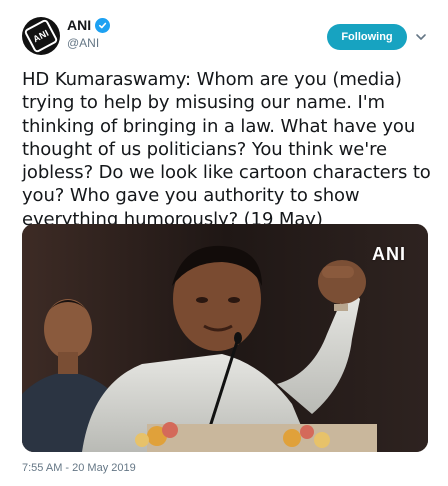  Describe the element at coordinates (421, 37) in the screenshot. I see `chevron-down-icon` at that location.